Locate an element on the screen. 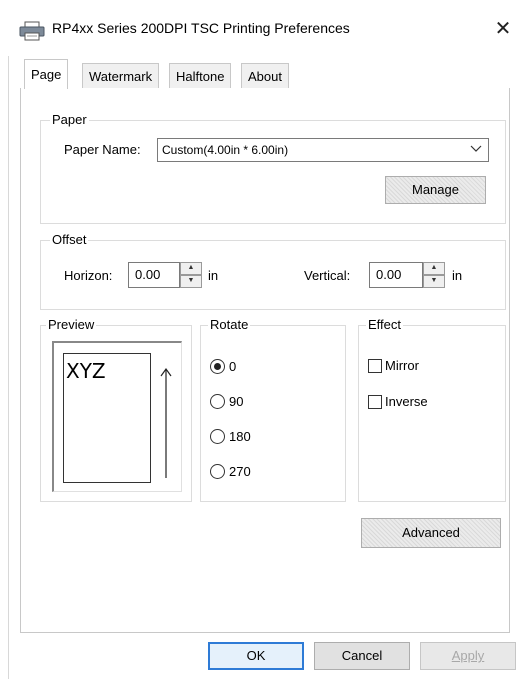 Image resolution: width=528 pixels, height=679 pixels. tab-halftone: Halftone is located at coordinates (200, 75).